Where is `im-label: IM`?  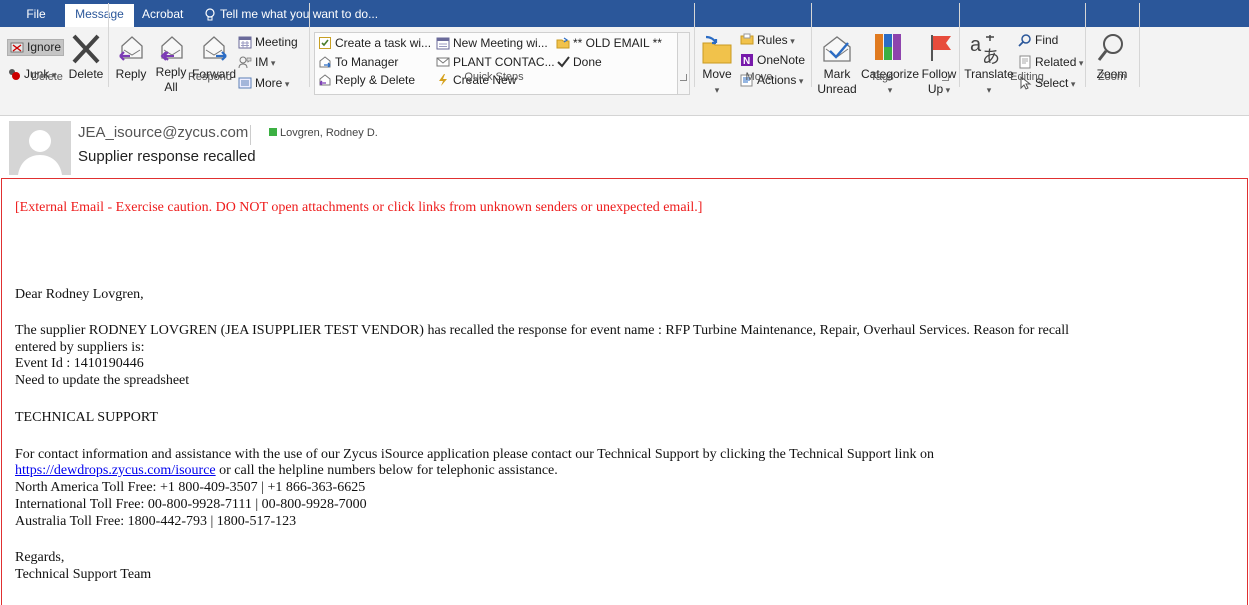
im-label: IM is located at coordinates (262, 62).